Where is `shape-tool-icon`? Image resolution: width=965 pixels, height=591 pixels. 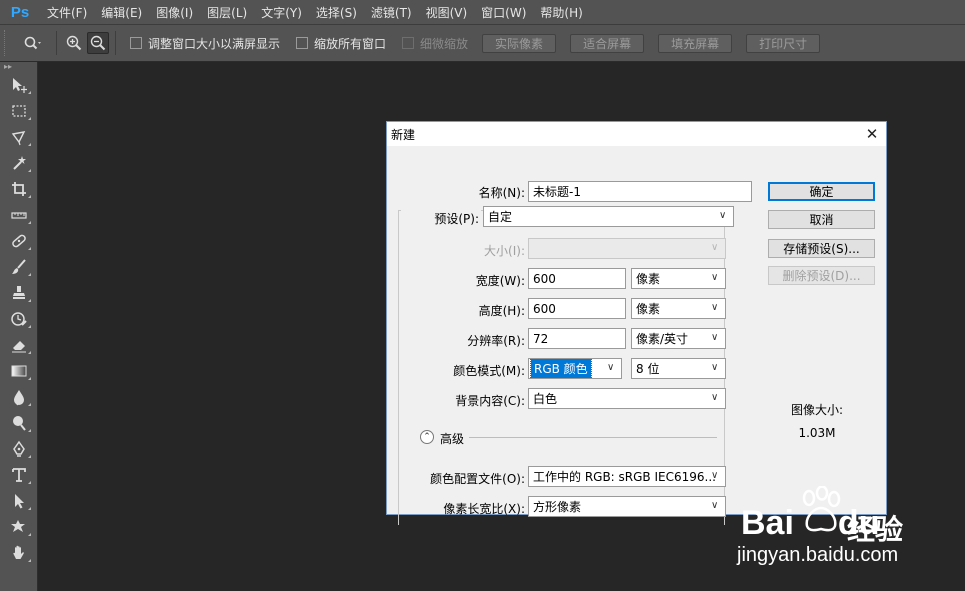
shape-tool-icon is located at coordinates (19, 527).